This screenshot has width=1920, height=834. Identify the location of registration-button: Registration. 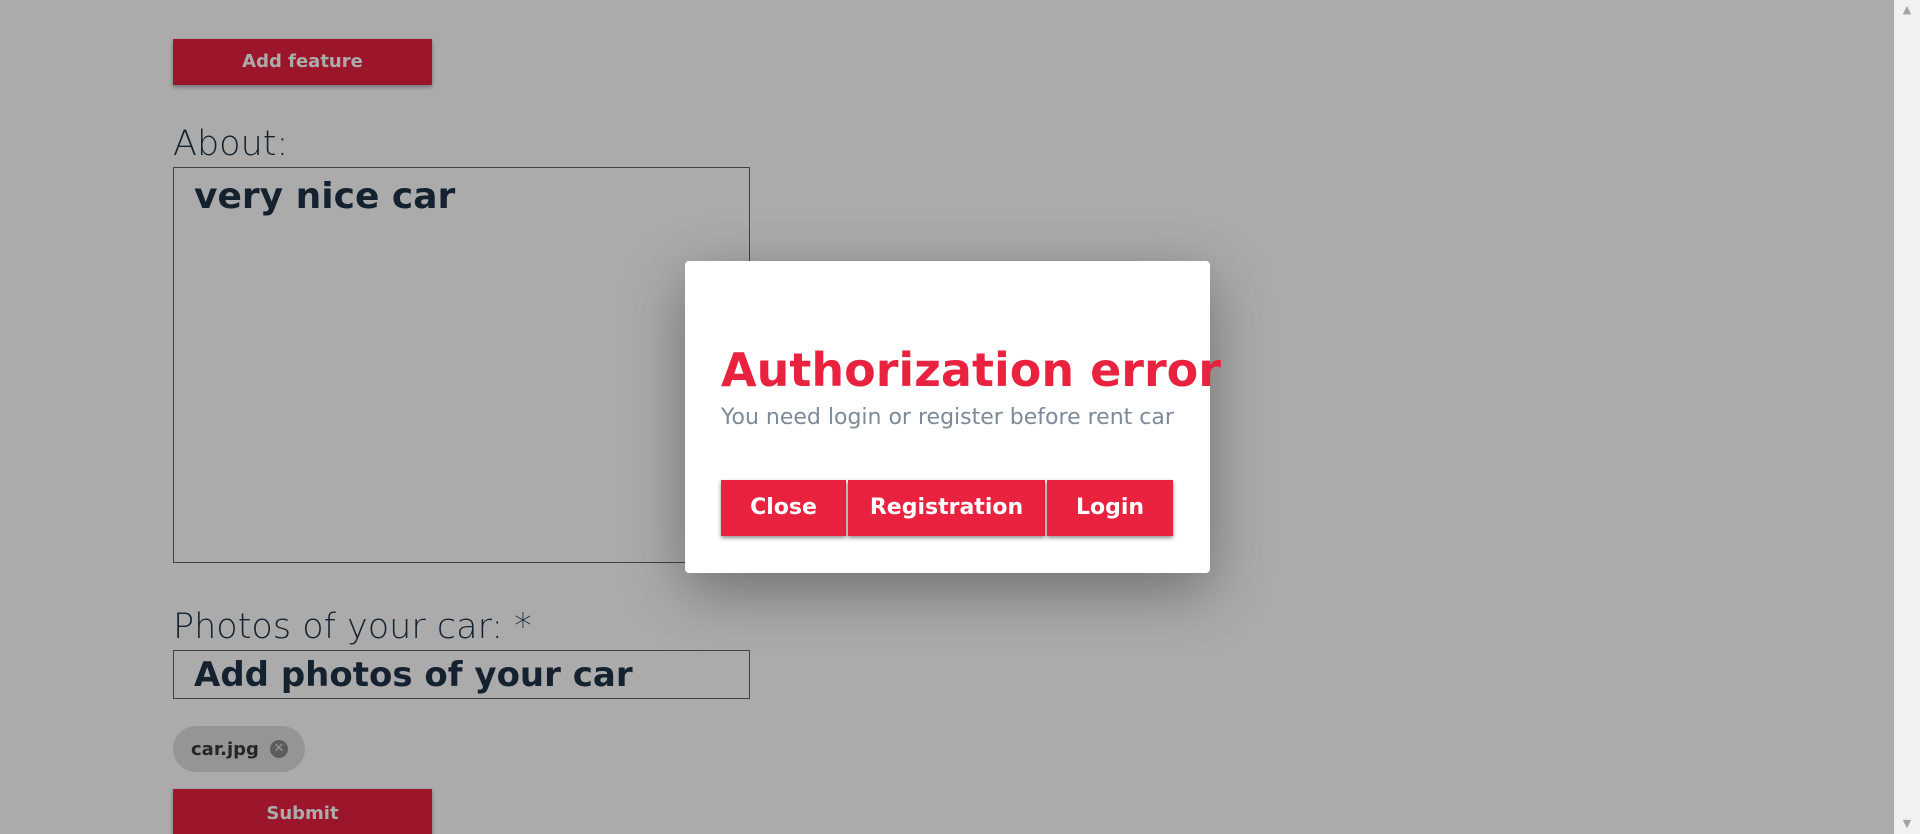
(946, 508).